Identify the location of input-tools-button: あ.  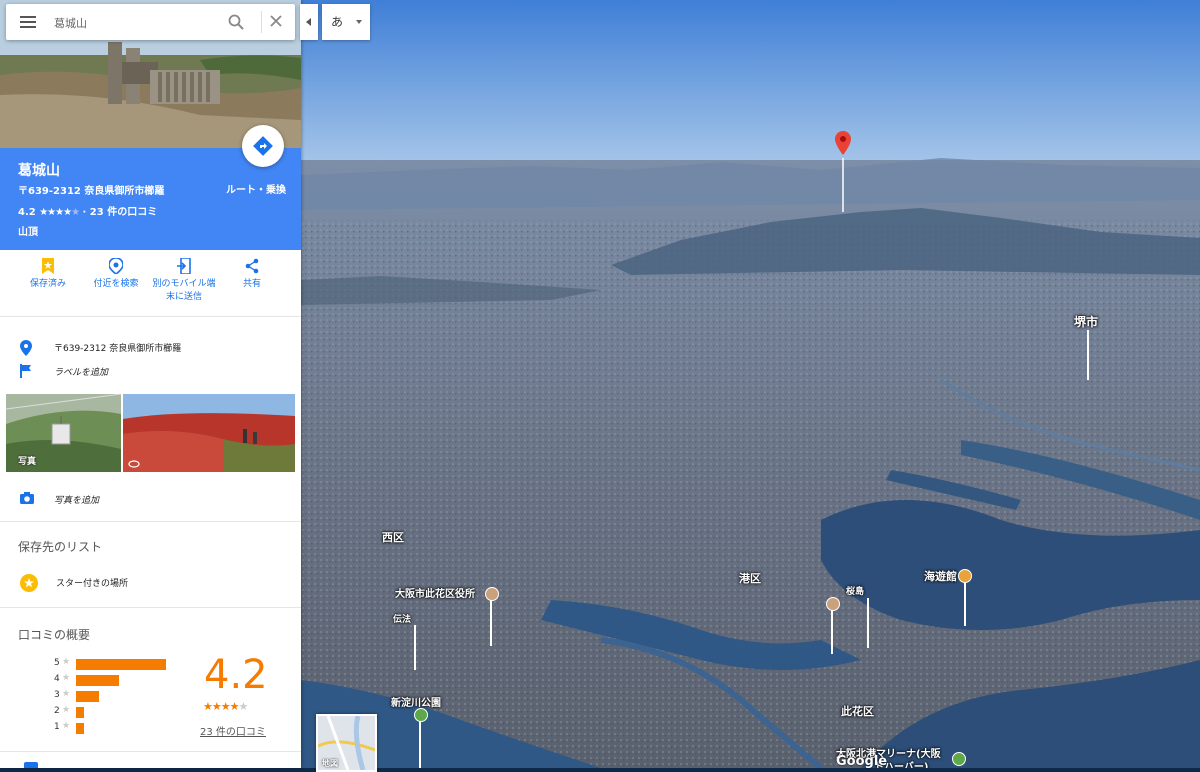
(346, 22).